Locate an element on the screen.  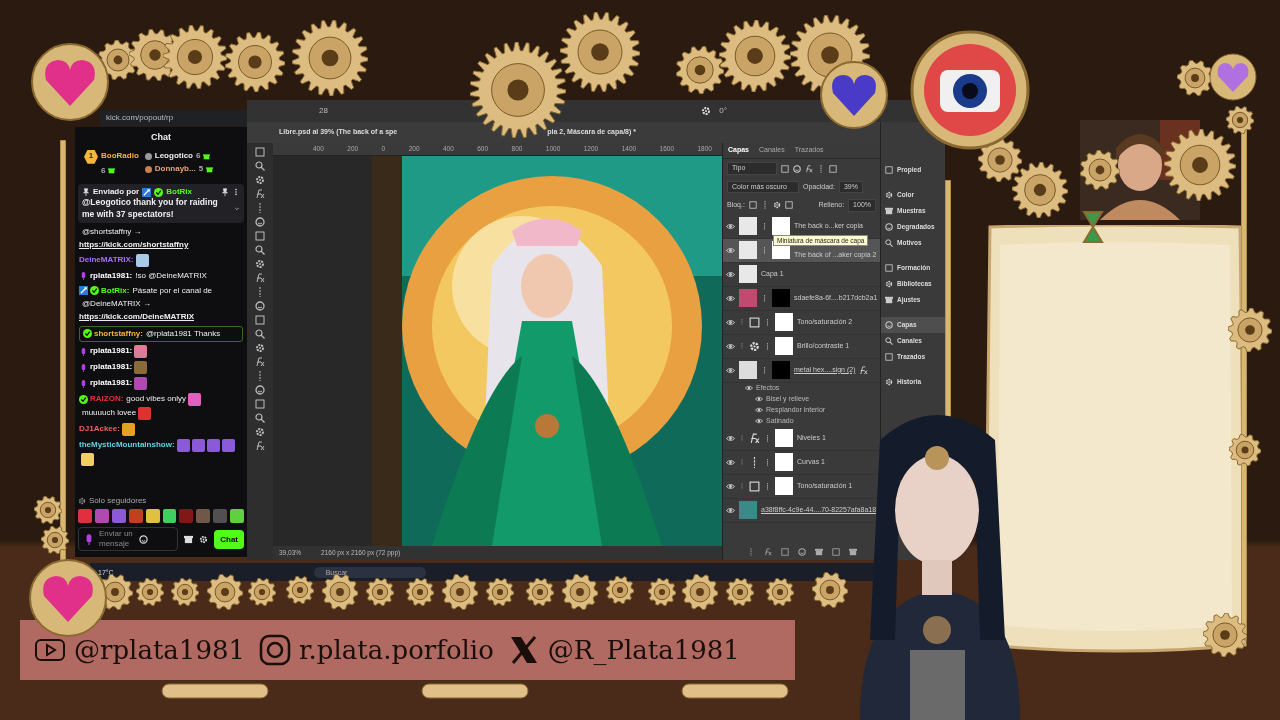
chat-mode: Solo seguidores is located at coordinates (118, 500).